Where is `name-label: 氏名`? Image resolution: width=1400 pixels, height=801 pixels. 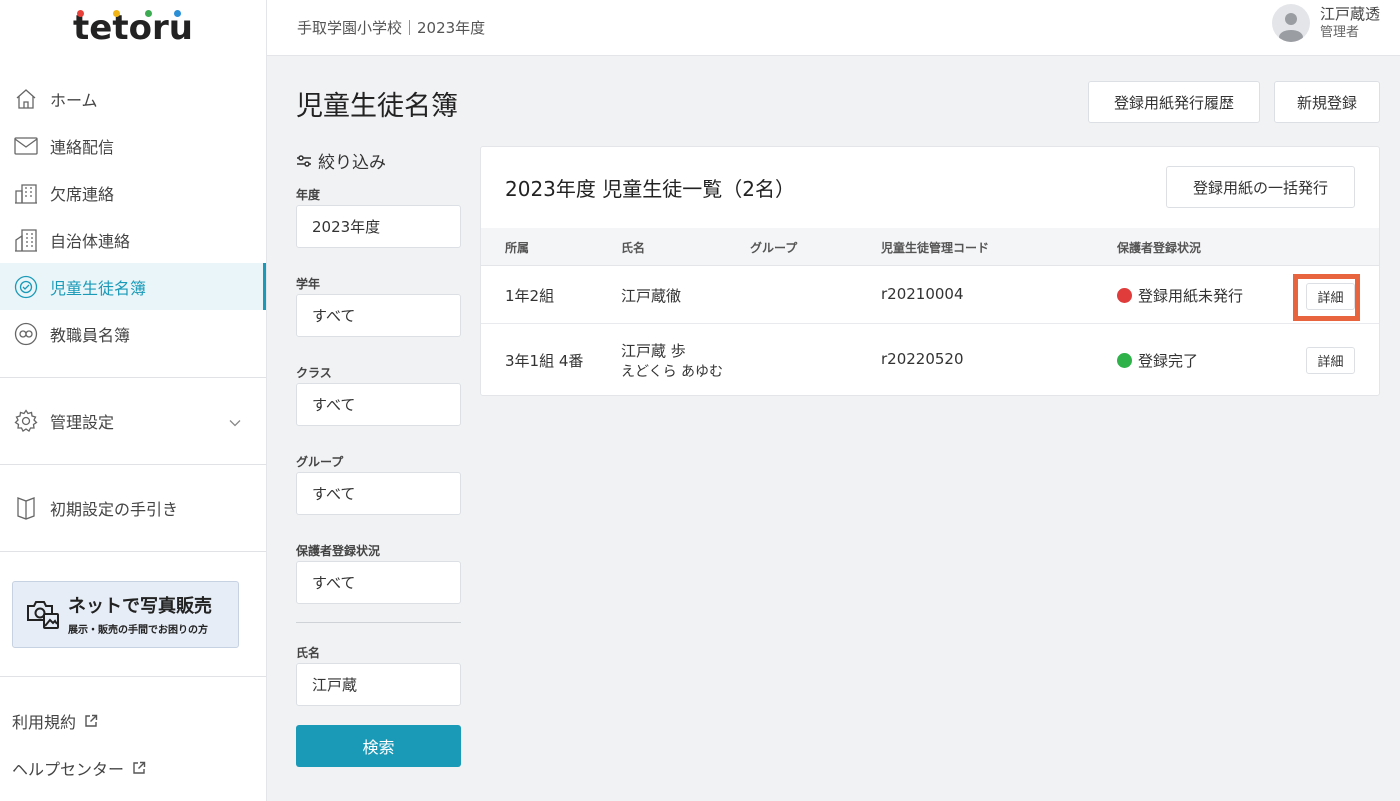 name-label: 氏名 is located at coordinates (308, 653).